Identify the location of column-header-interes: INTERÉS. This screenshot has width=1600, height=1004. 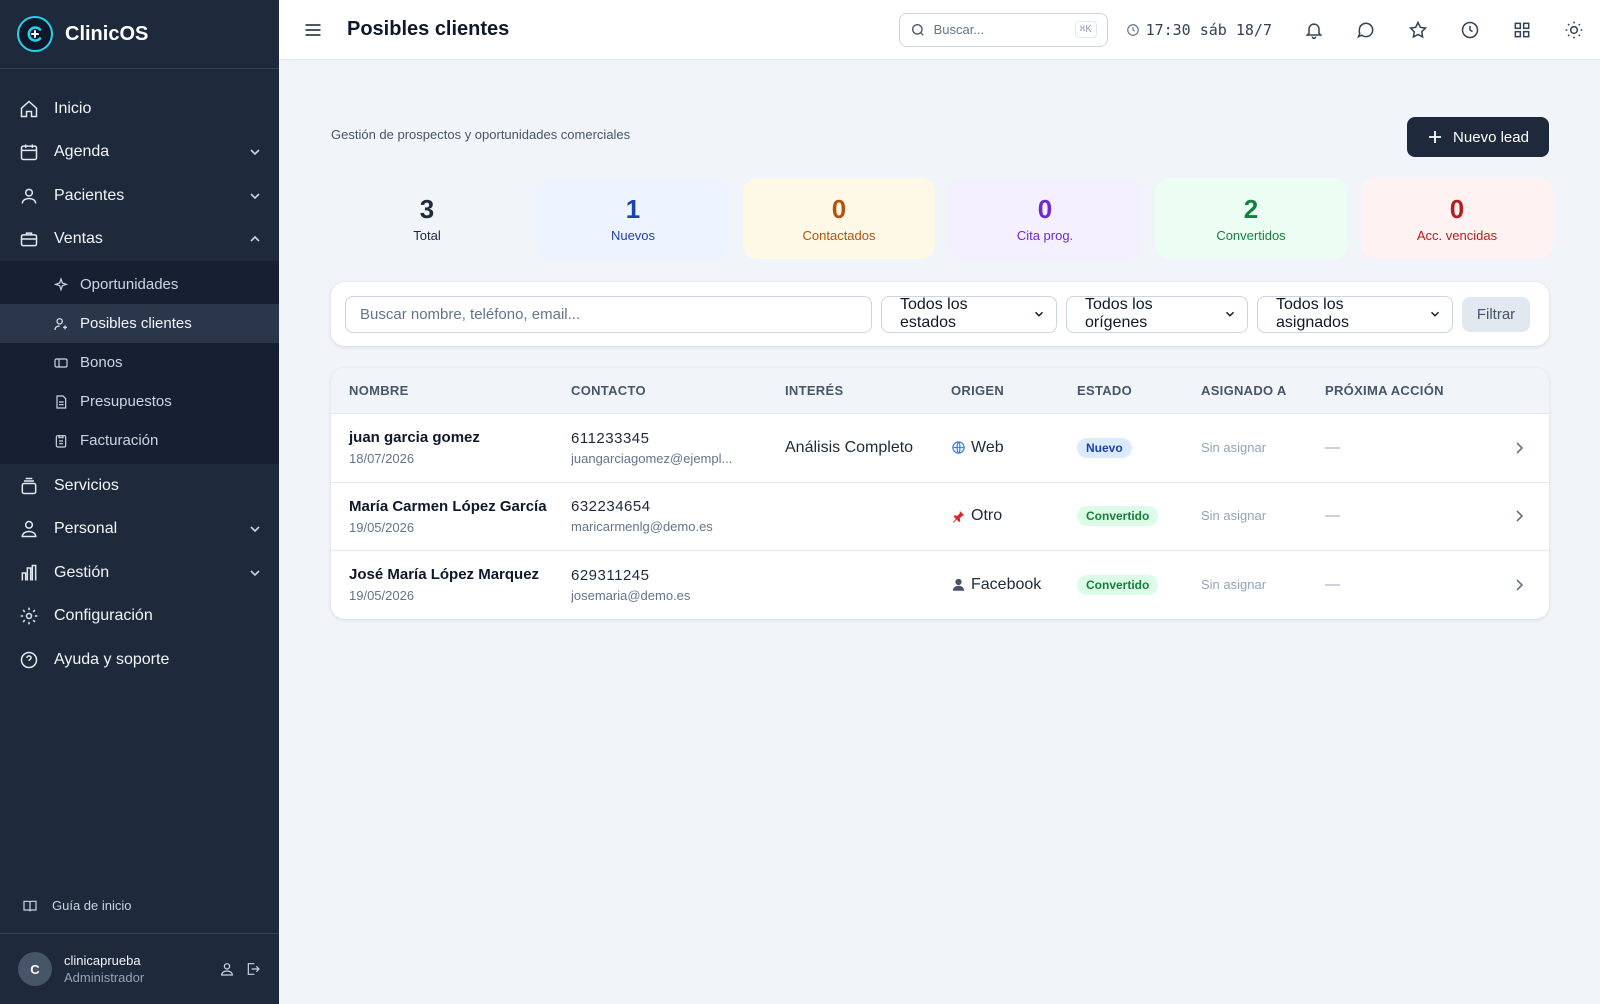
(868, 390).